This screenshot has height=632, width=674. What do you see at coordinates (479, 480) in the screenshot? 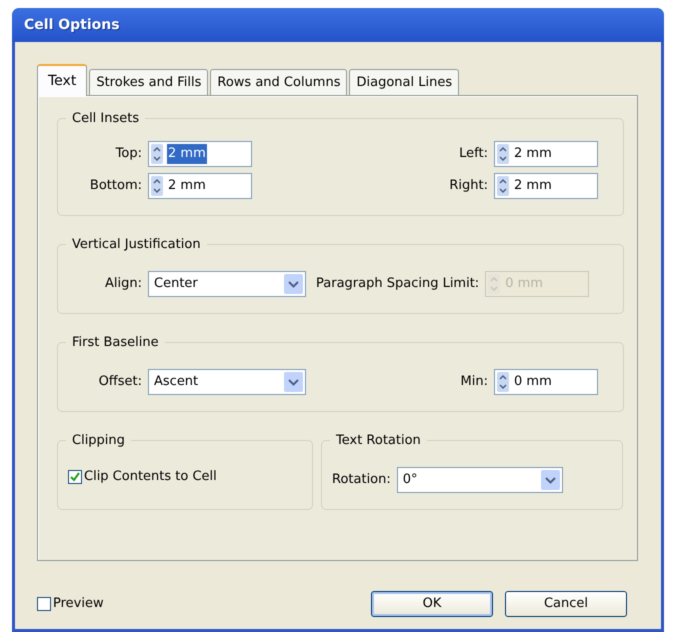
I see `dropdown: 0°` at bounding box center [479, 480].